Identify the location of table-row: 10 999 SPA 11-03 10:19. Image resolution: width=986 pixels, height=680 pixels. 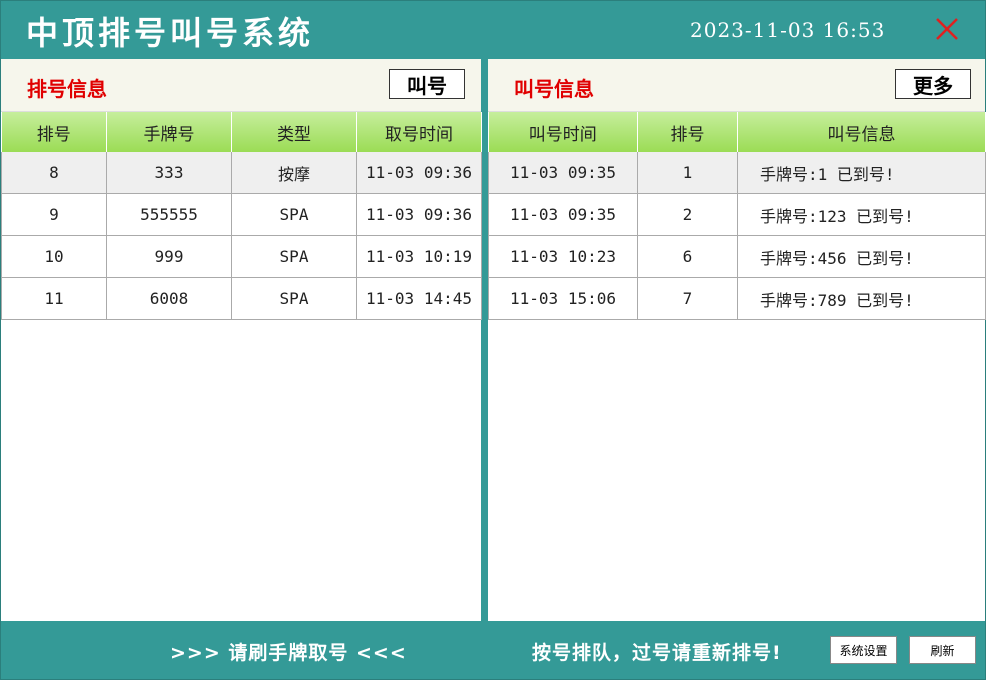
(241, 256).